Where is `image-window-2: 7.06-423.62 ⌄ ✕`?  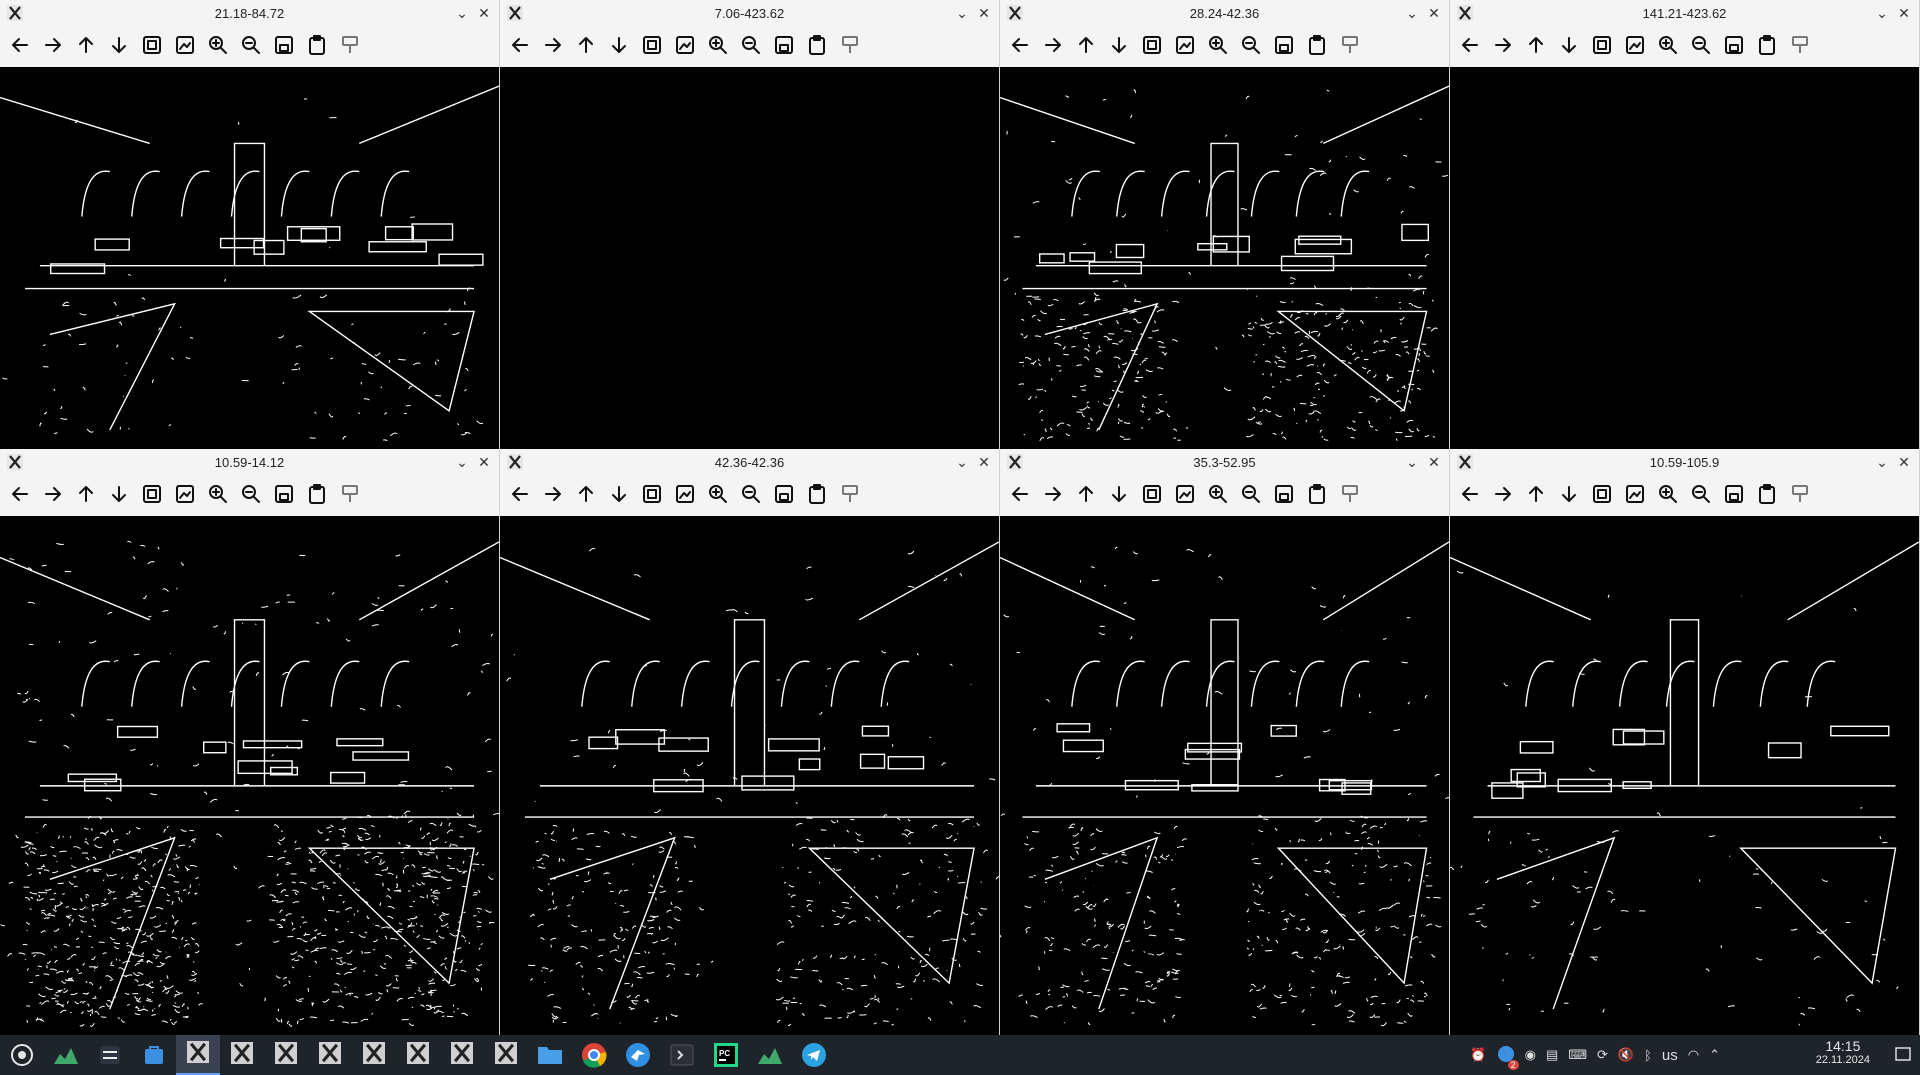 image-window-2: 7.06-423.62 ⌄ ✕ is located at coordinates (750, 224).